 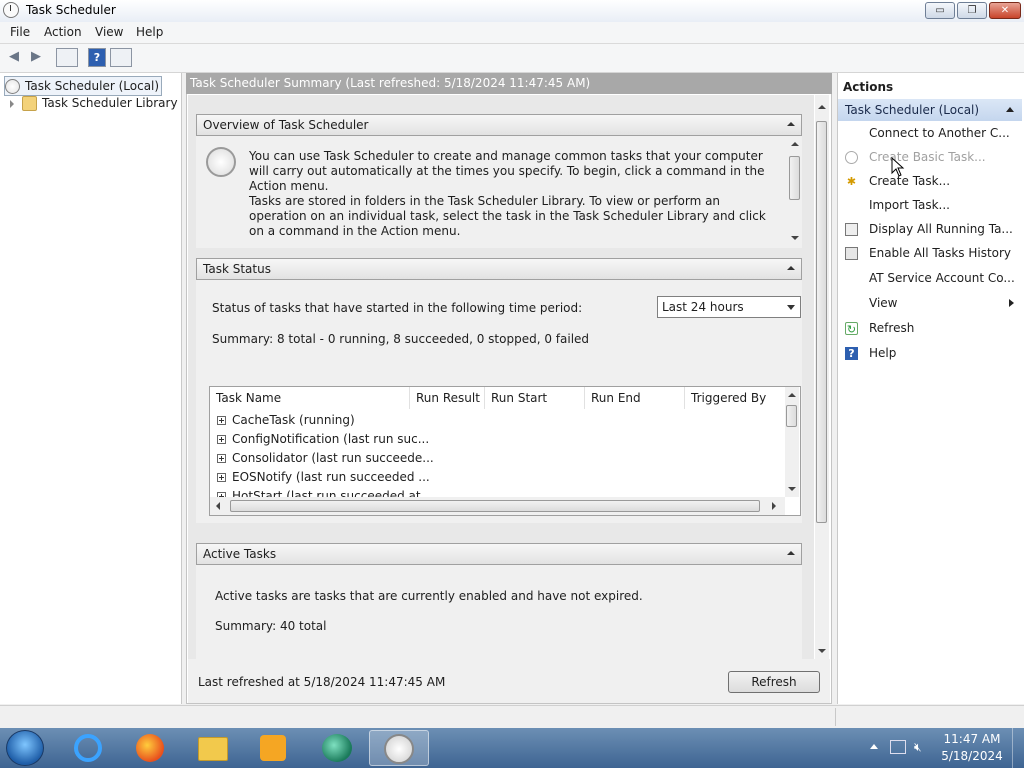 I want to click on refresh-button: Refresh, so click(x=774, y=682).